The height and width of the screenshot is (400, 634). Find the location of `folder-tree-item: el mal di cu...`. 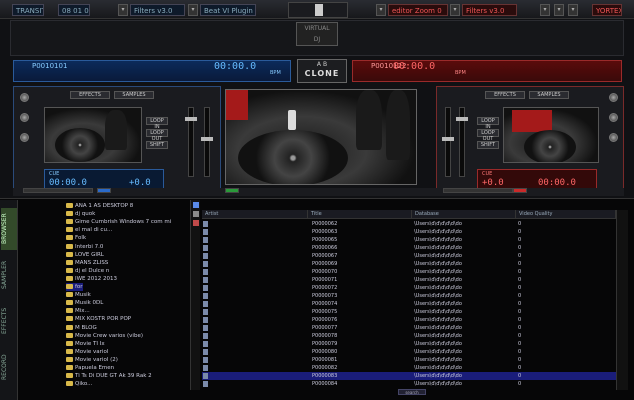

folder-tree-item: el mal di cu... is located at coordinates (89, 230).